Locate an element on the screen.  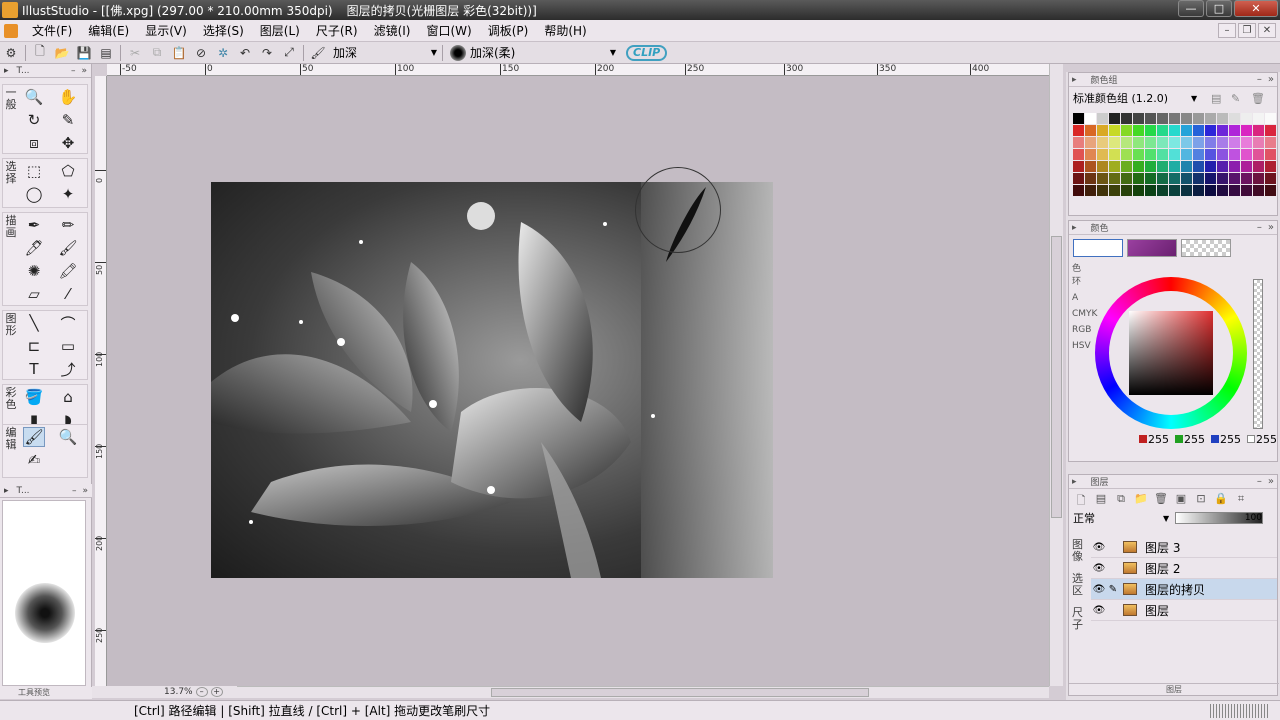
ruler-tool-icon: ⤴ is located at coordinates (68, 369).